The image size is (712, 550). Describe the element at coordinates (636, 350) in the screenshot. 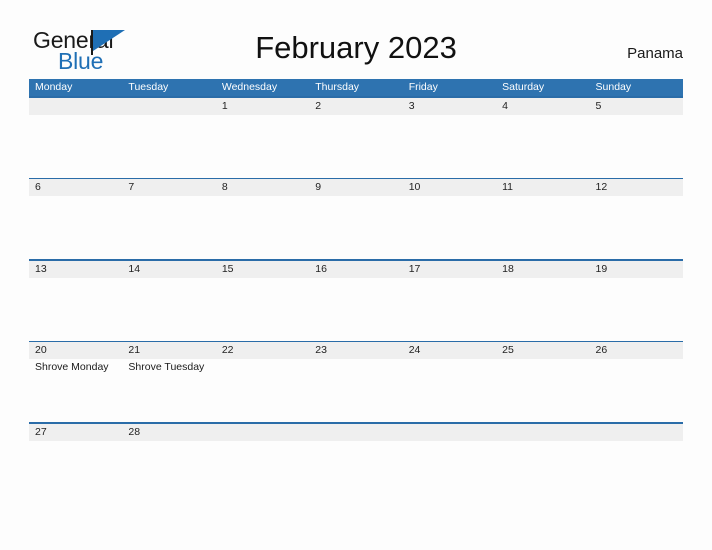

I see `day-number: 26` at that location.